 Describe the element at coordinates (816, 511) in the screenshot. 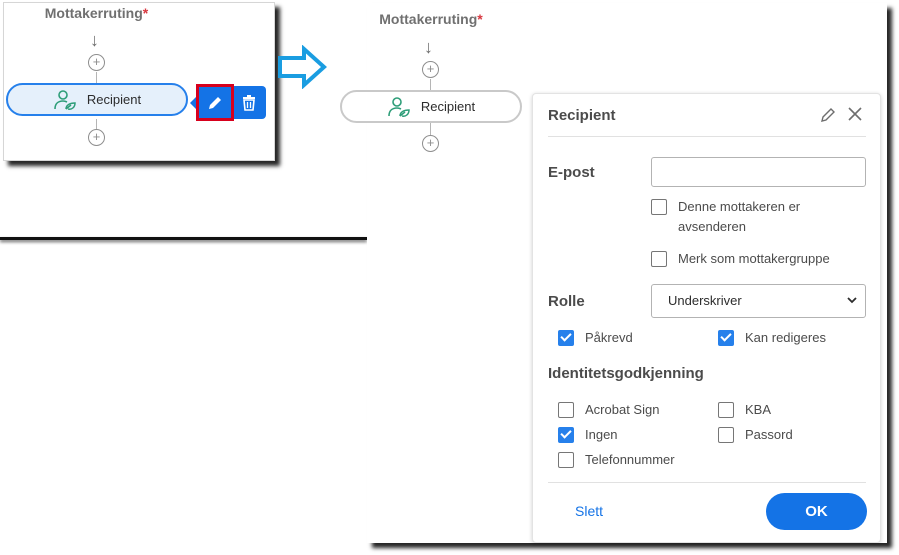

I see `ok-button: OK` at that location.